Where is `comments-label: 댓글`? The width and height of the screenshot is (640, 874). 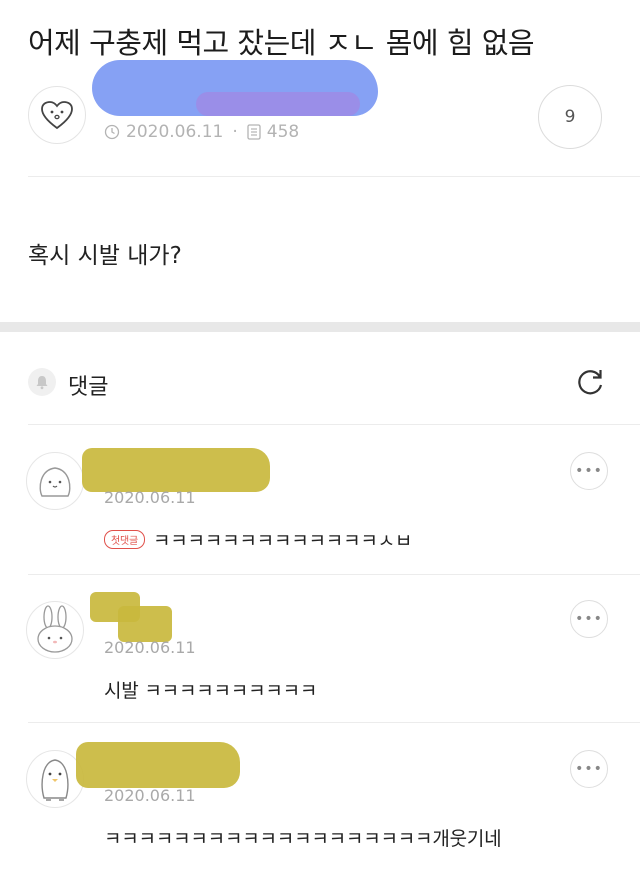 comments-label: 댓글 is located at coordinates (88, 387).